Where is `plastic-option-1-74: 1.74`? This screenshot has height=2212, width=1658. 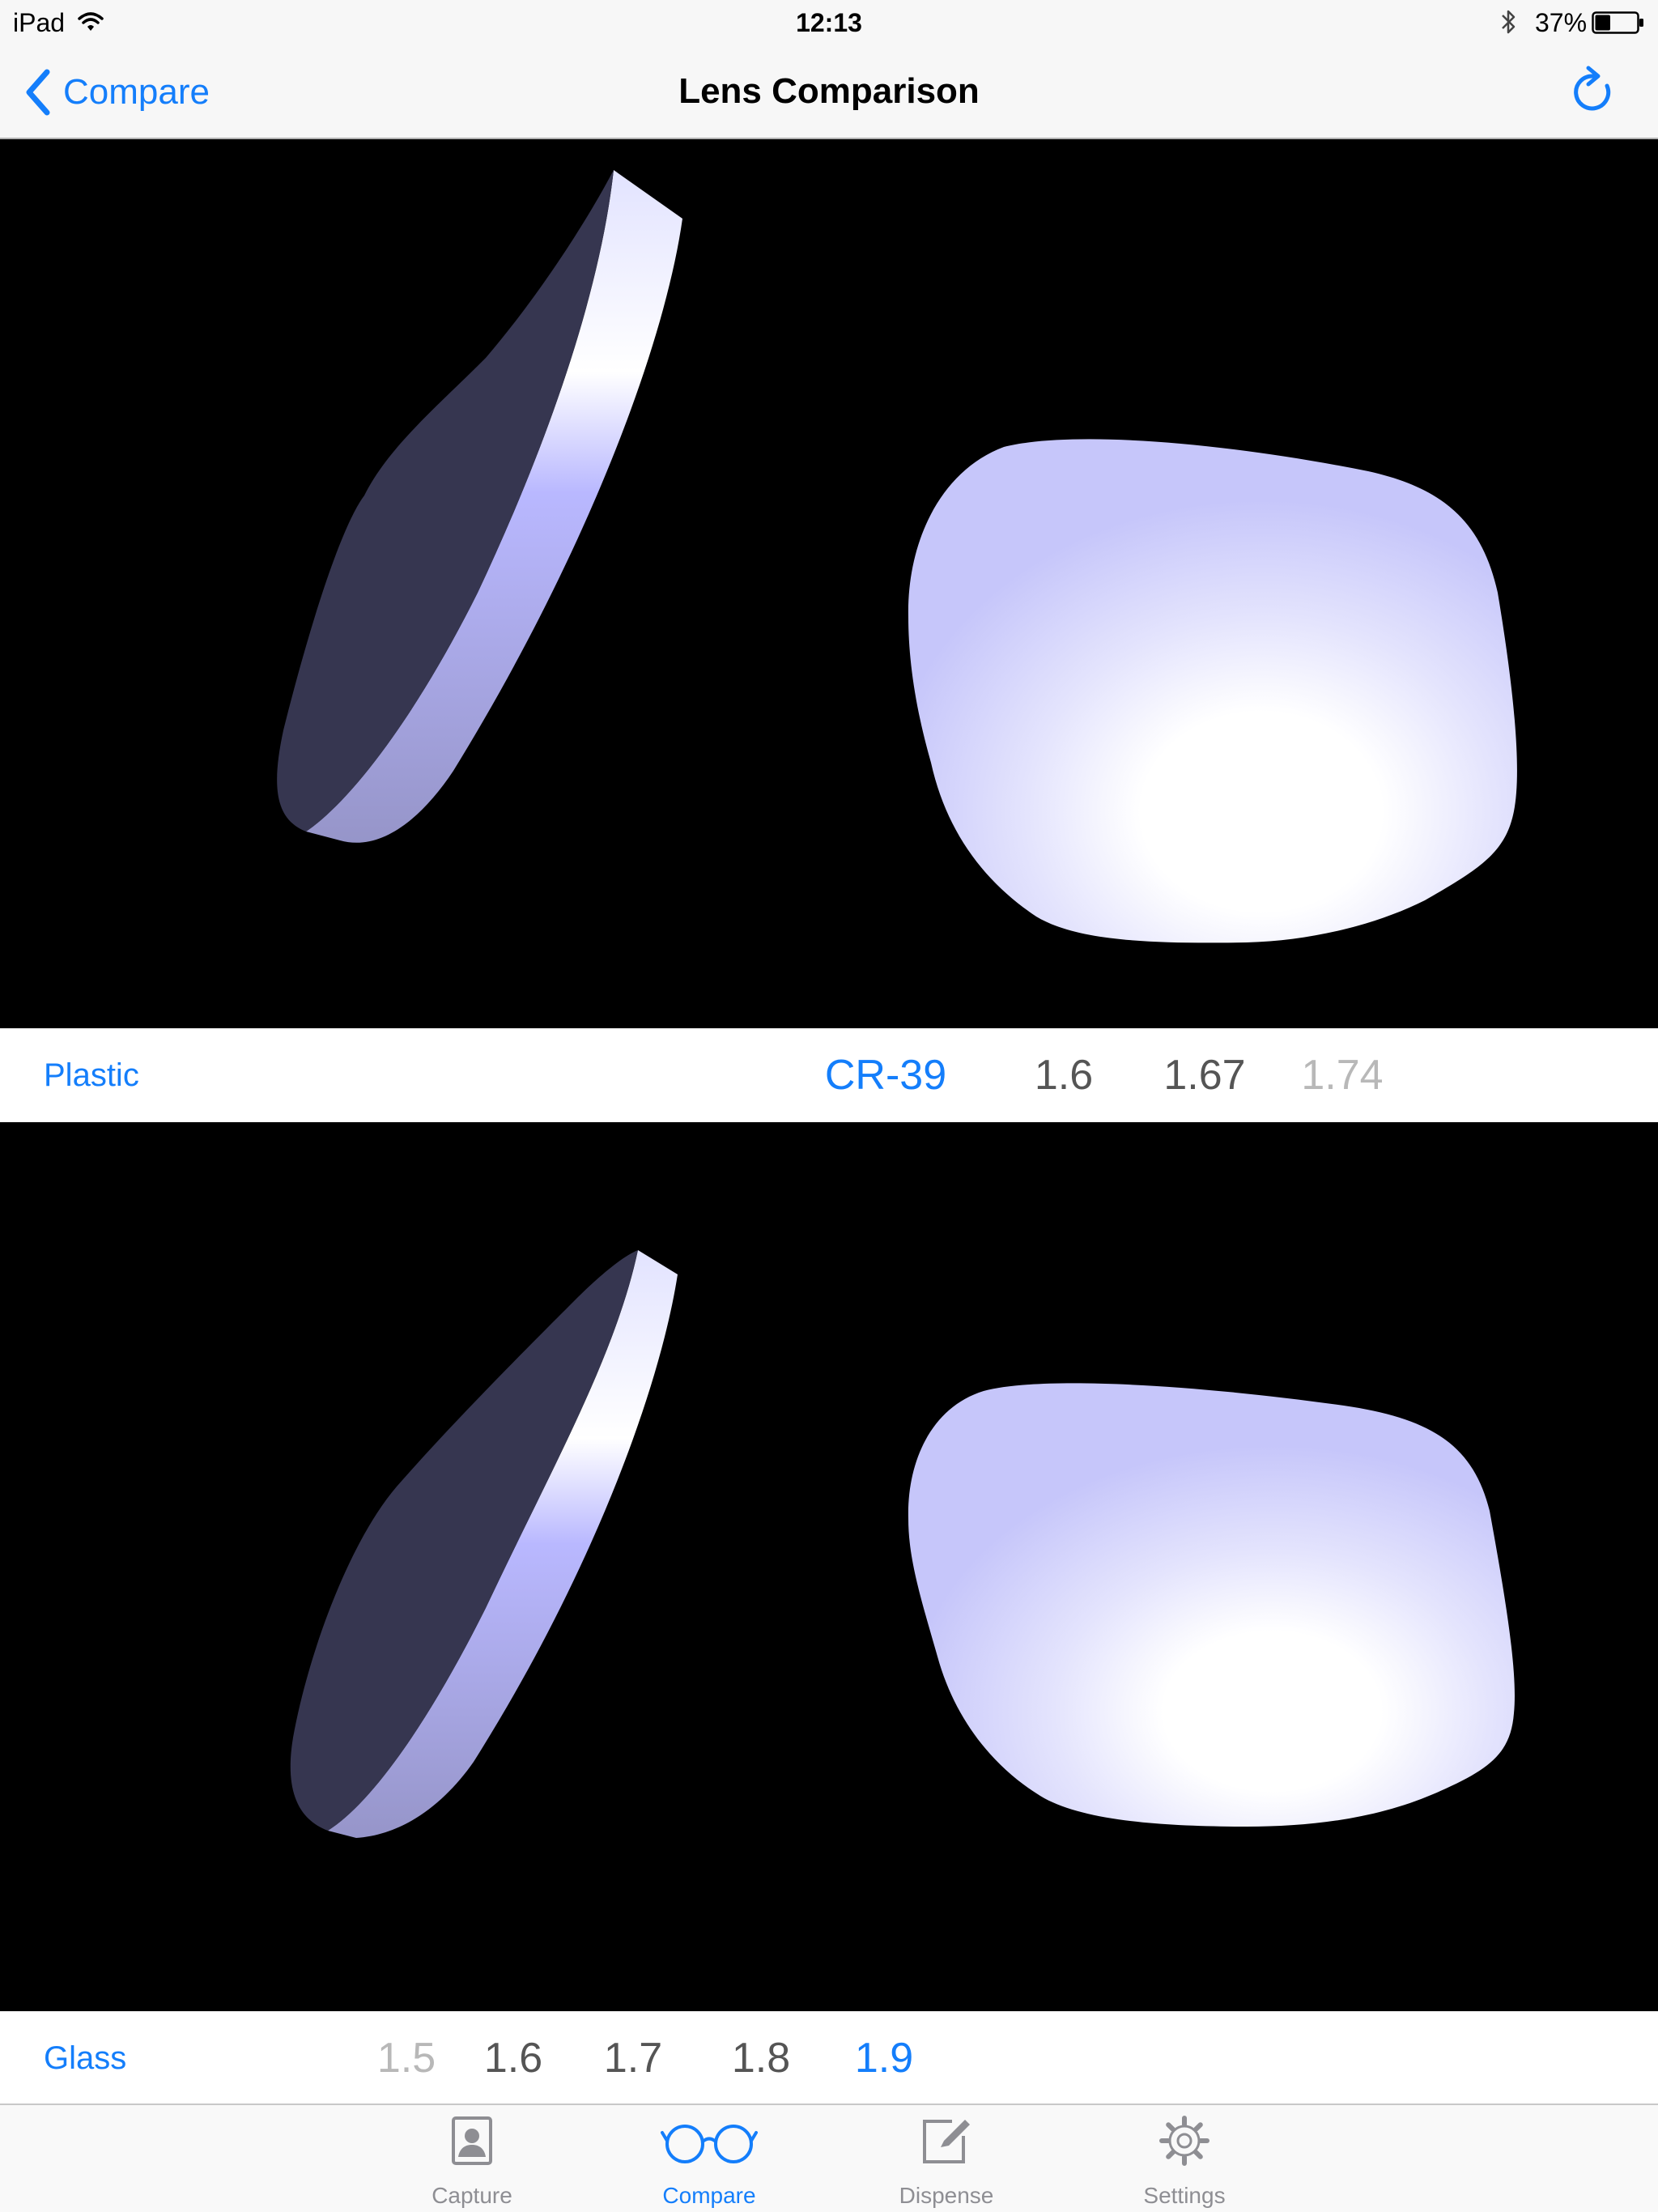 plastic-option-1-74: 1.74 is located at coordinates (1342, 1076).